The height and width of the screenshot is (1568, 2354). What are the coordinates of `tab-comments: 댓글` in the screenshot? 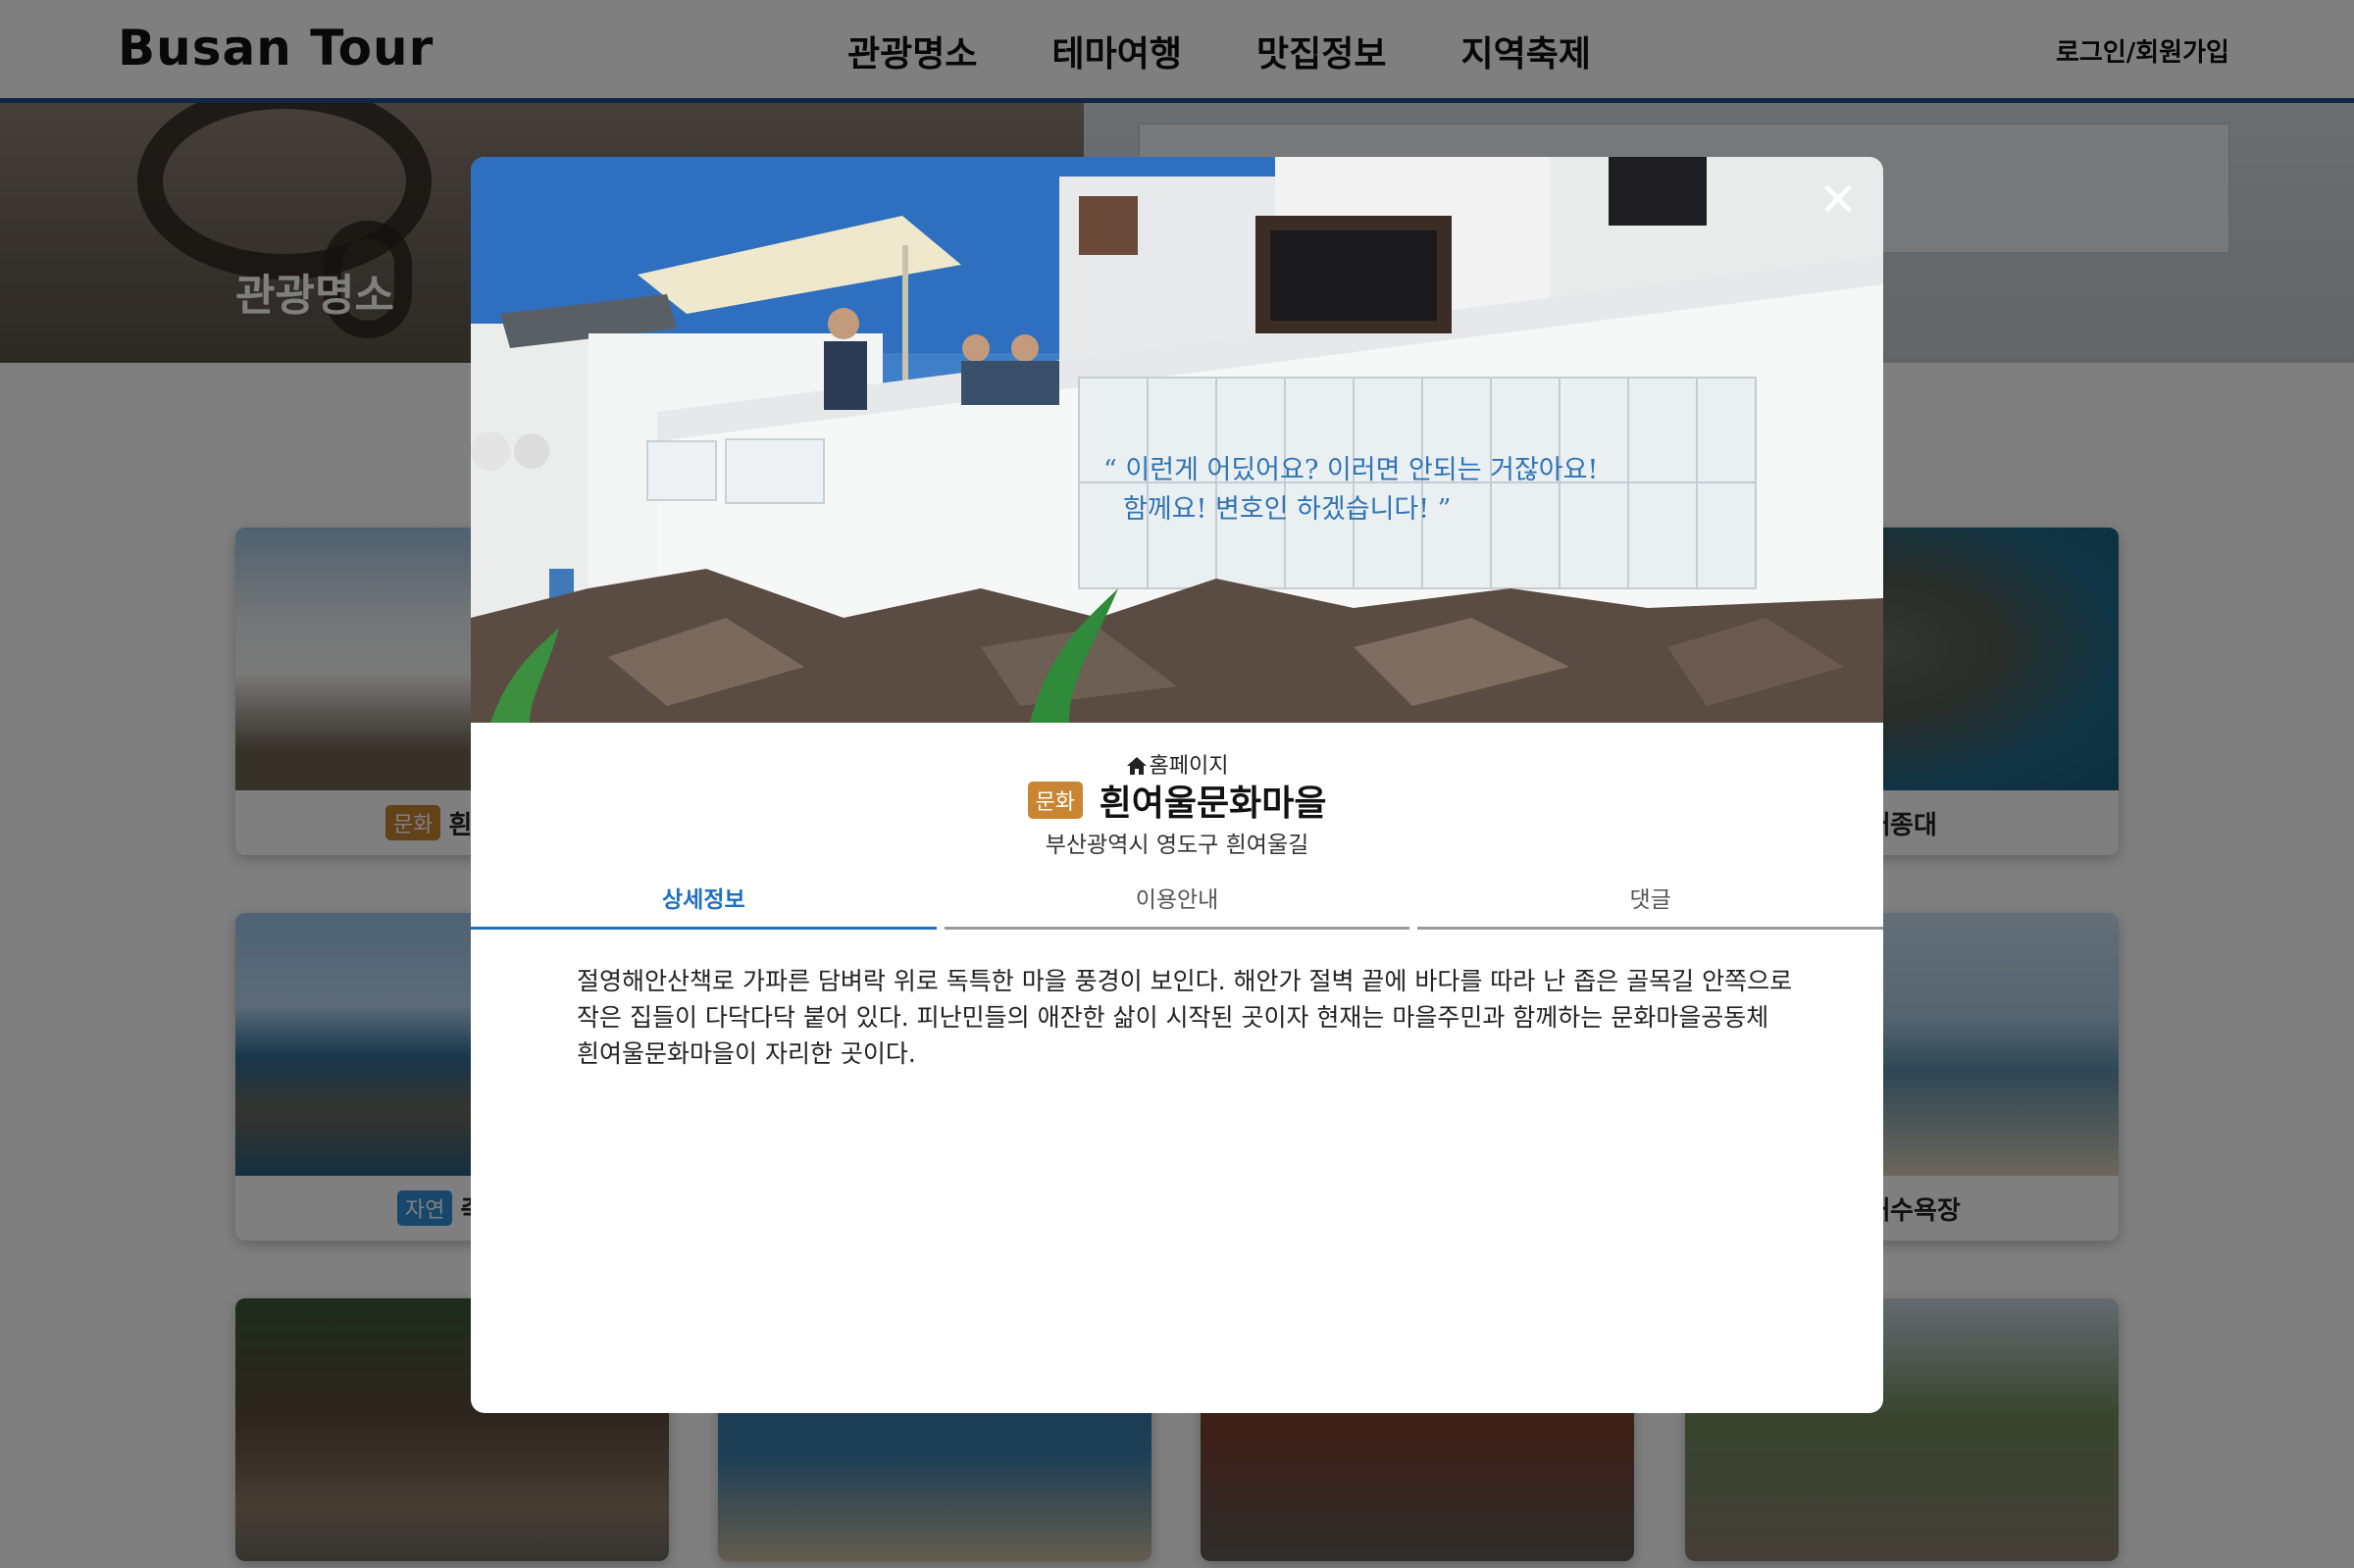 It's located at (1650, 906).